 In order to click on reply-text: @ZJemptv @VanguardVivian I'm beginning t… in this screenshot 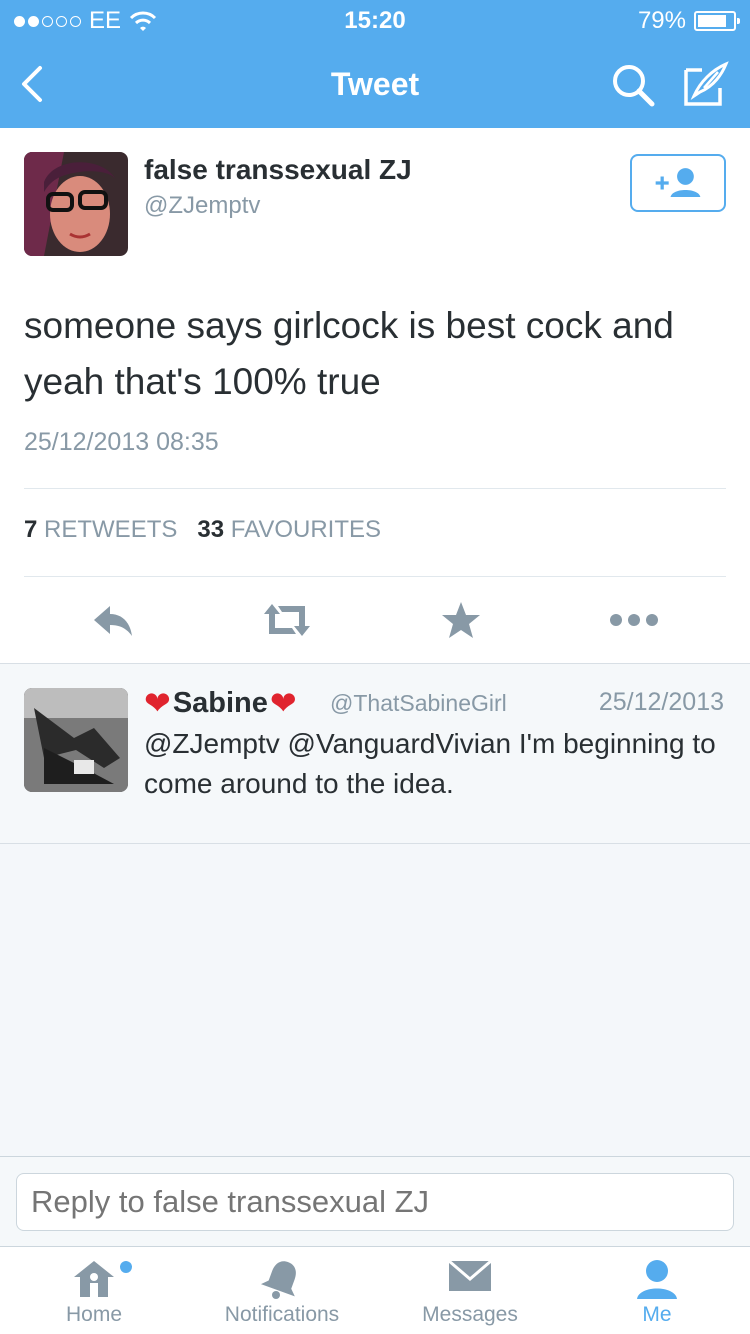, I will do `click(430, 763)`.